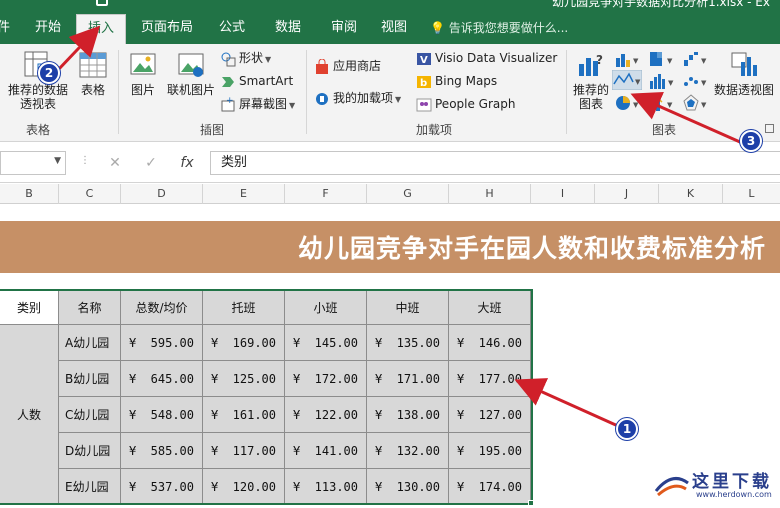  What do you see at coordinates (29, 194) in the screenshot?
I see `column-header: B` at bounding box center [29, 194].